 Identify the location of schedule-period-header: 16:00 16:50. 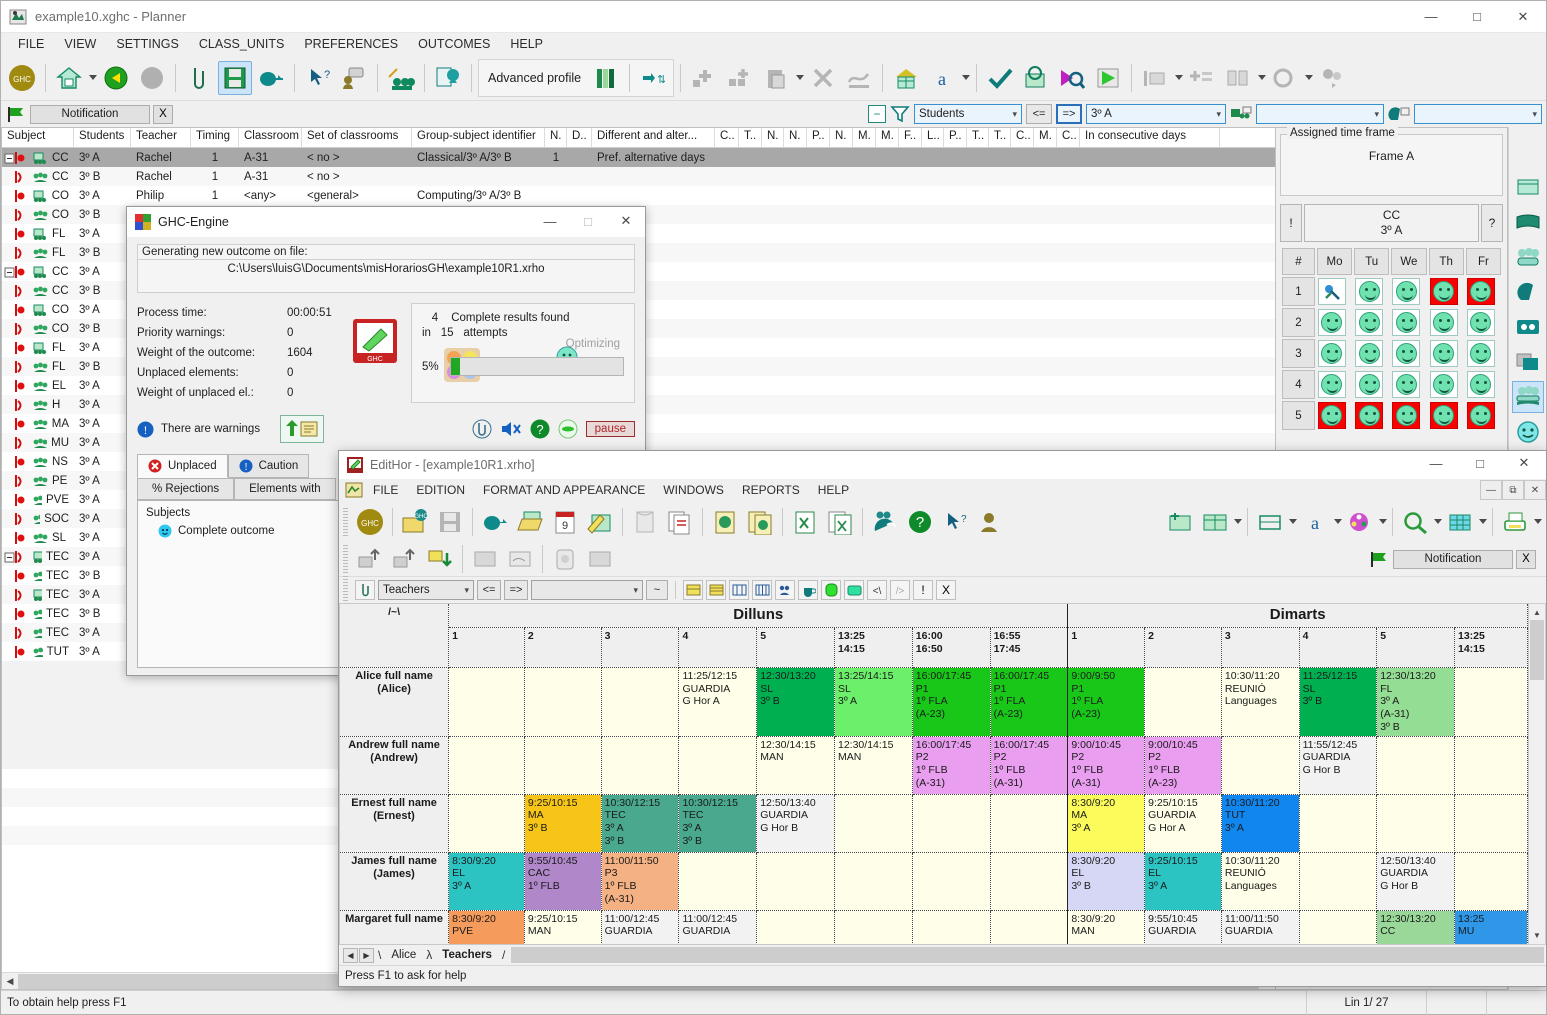
(951, 647).